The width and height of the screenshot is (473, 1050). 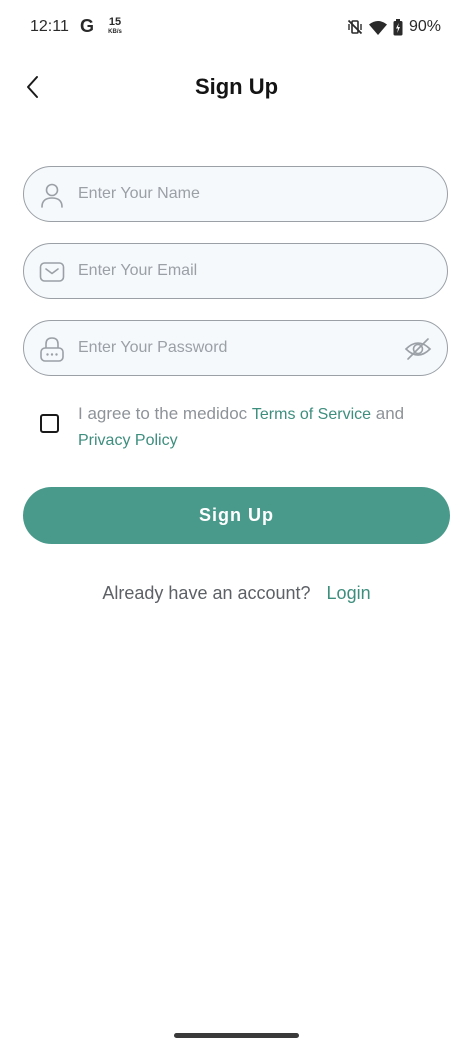 I want to click on user-icon, so click(x=52, y=195).